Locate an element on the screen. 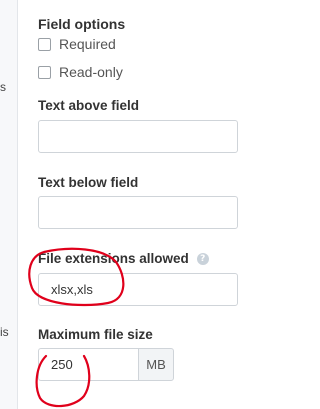  text-above-label: Text above field is located at coordinates (89, 105).